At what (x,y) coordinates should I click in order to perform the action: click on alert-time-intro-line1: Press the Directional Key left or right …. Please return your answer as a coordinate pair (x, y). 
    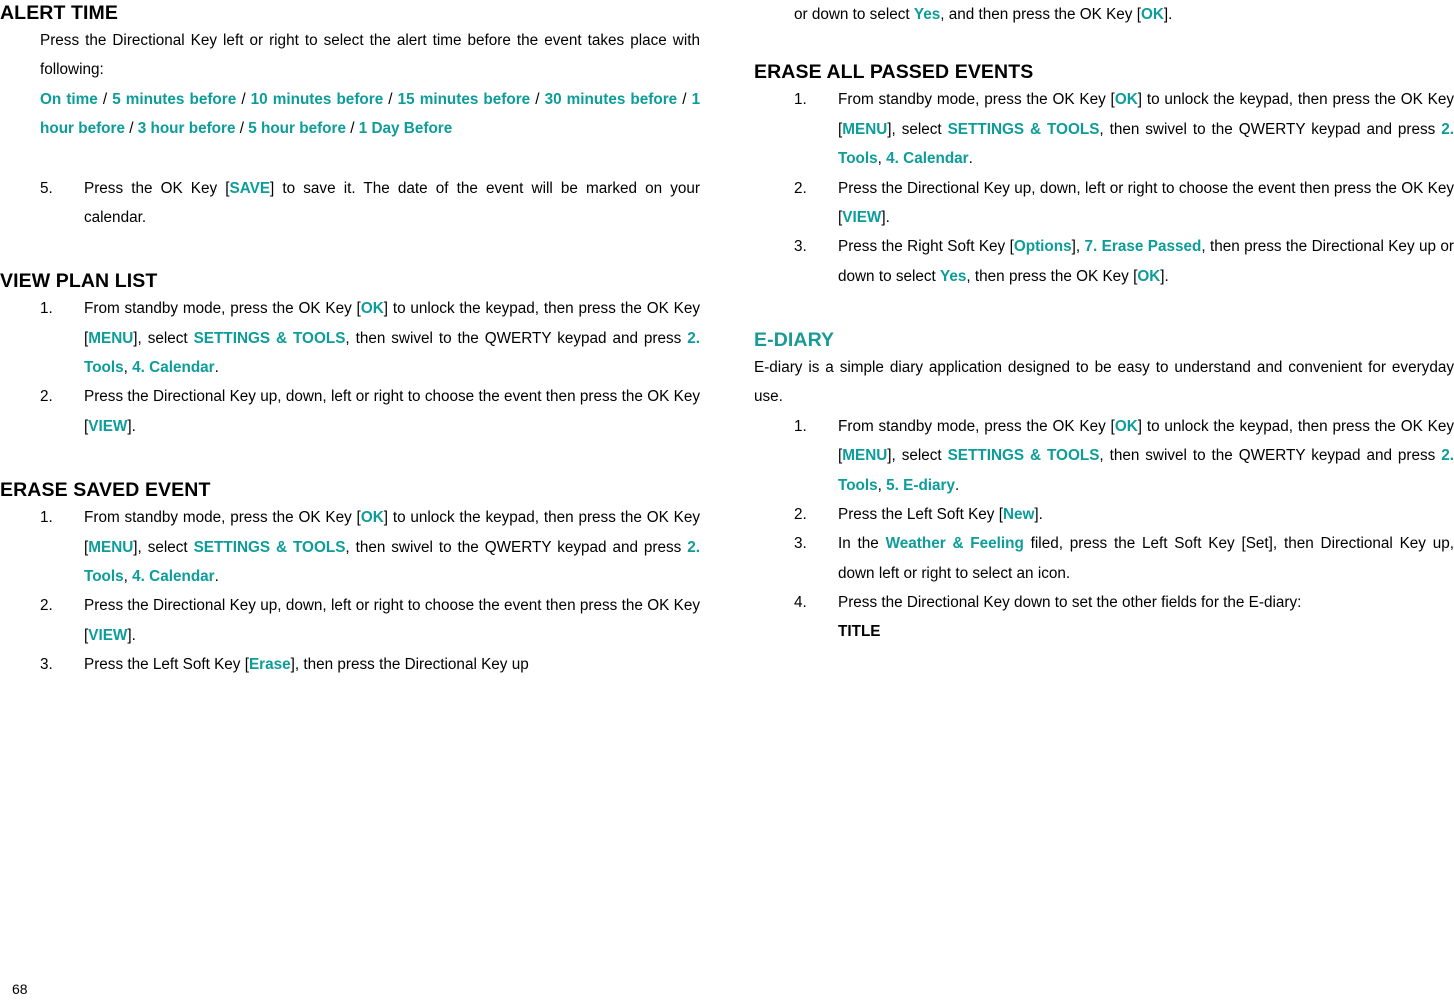
    Looking at the image, I should click on (289, 41).